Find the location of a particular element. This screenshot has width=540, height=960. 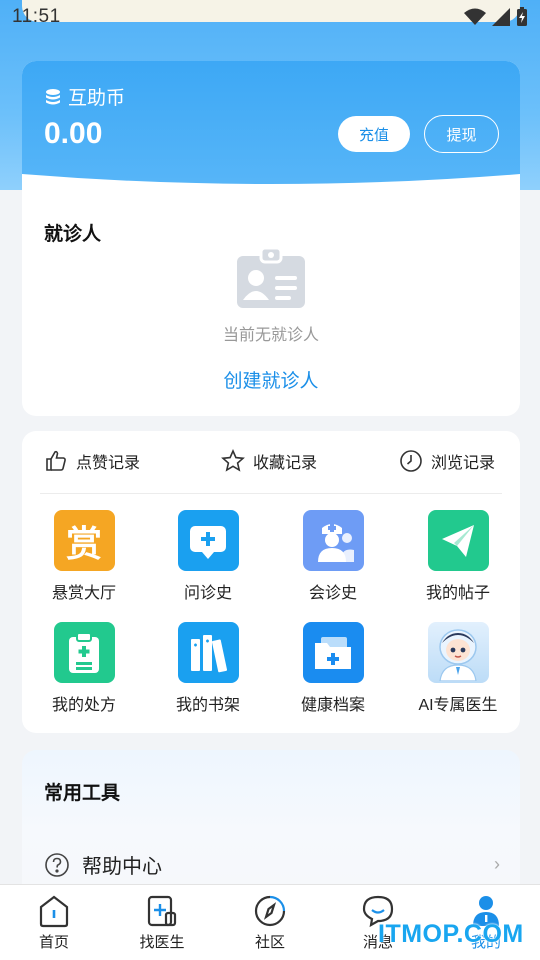

tab-home: 首页 is located at coordinates (54, 922).